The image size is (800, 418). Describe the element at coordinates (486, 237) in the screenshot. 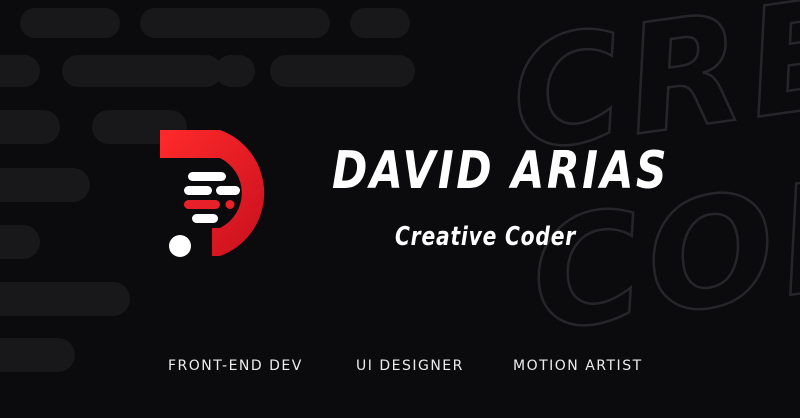

I see `tagline: Creative Coder` at that location.